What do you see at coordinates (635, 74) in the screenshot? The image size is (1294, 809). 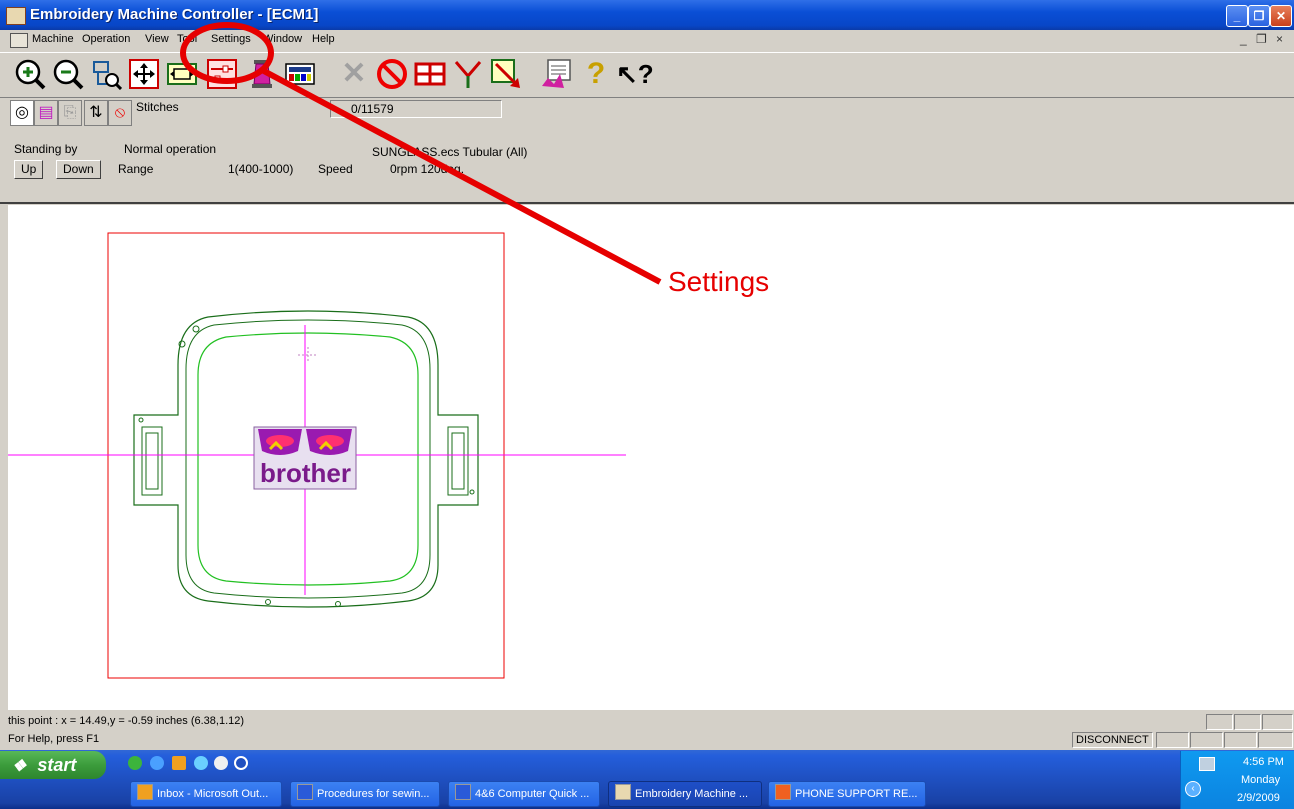 I see `context-help-icon: ↖?` at bounding box center [635, 74].